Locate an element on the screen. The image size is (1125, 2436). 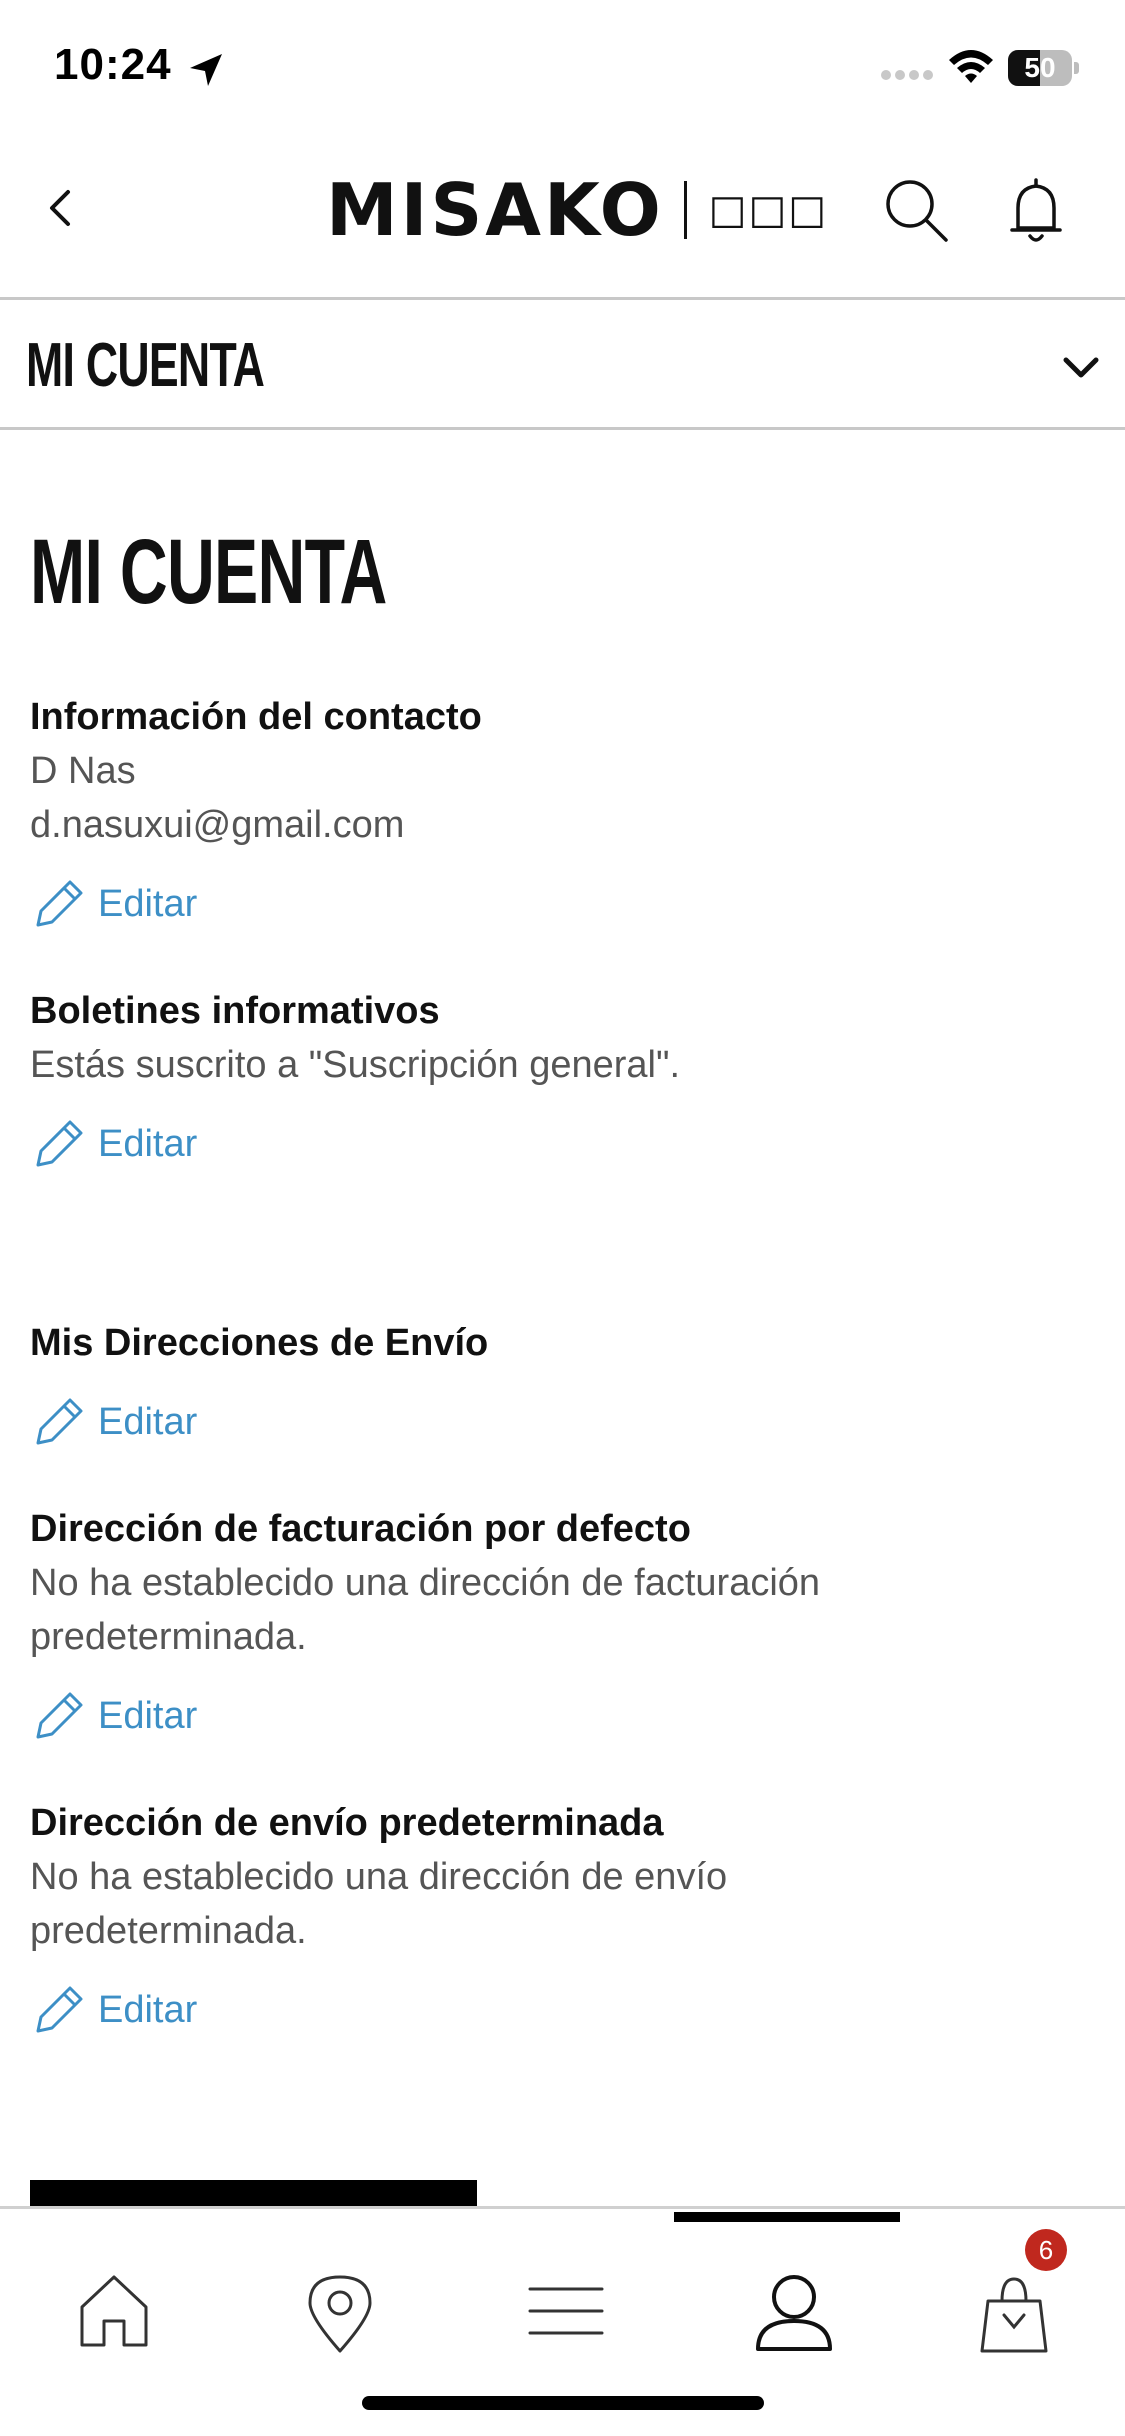
tab-cart is located at coordinates (1012, 2314).